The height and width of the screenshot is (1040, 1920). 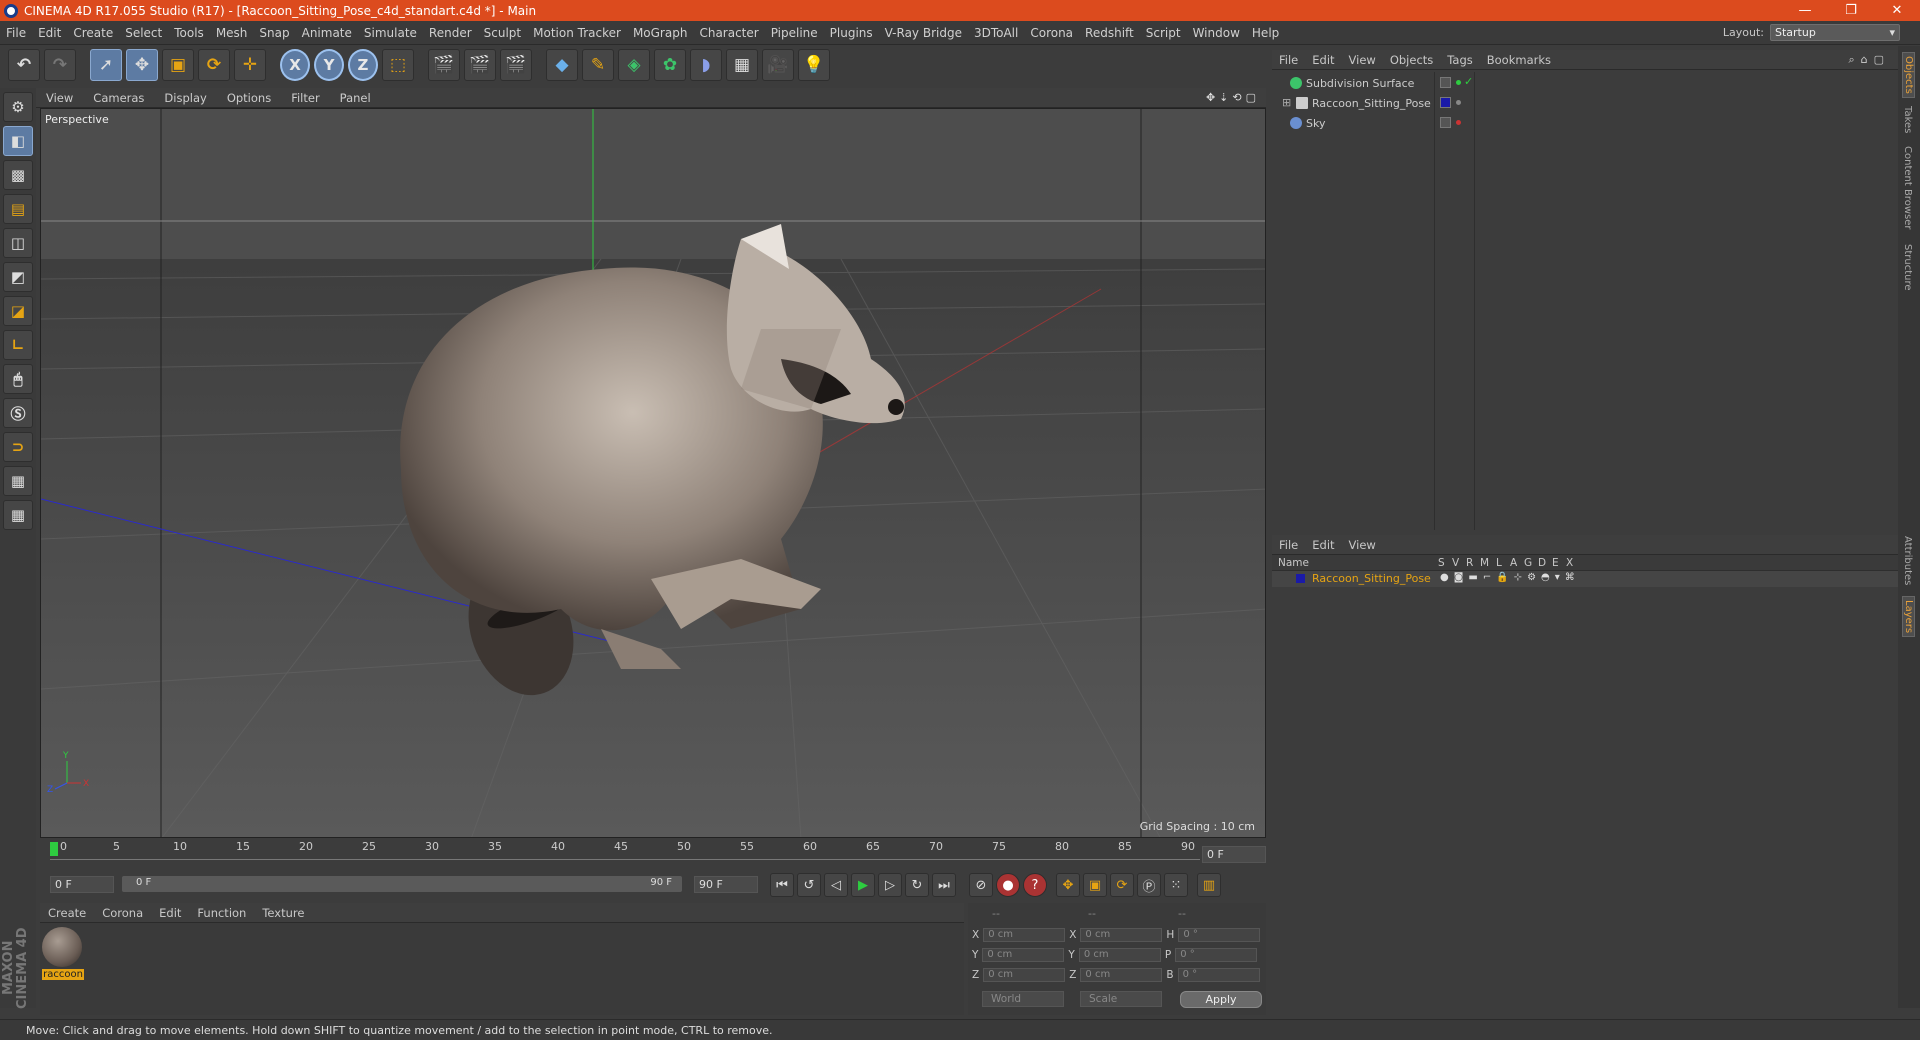 What do you see at coordinates (16, 33) in the screenshot?
I see `menu-file: File` at bounding box center [16, 33].